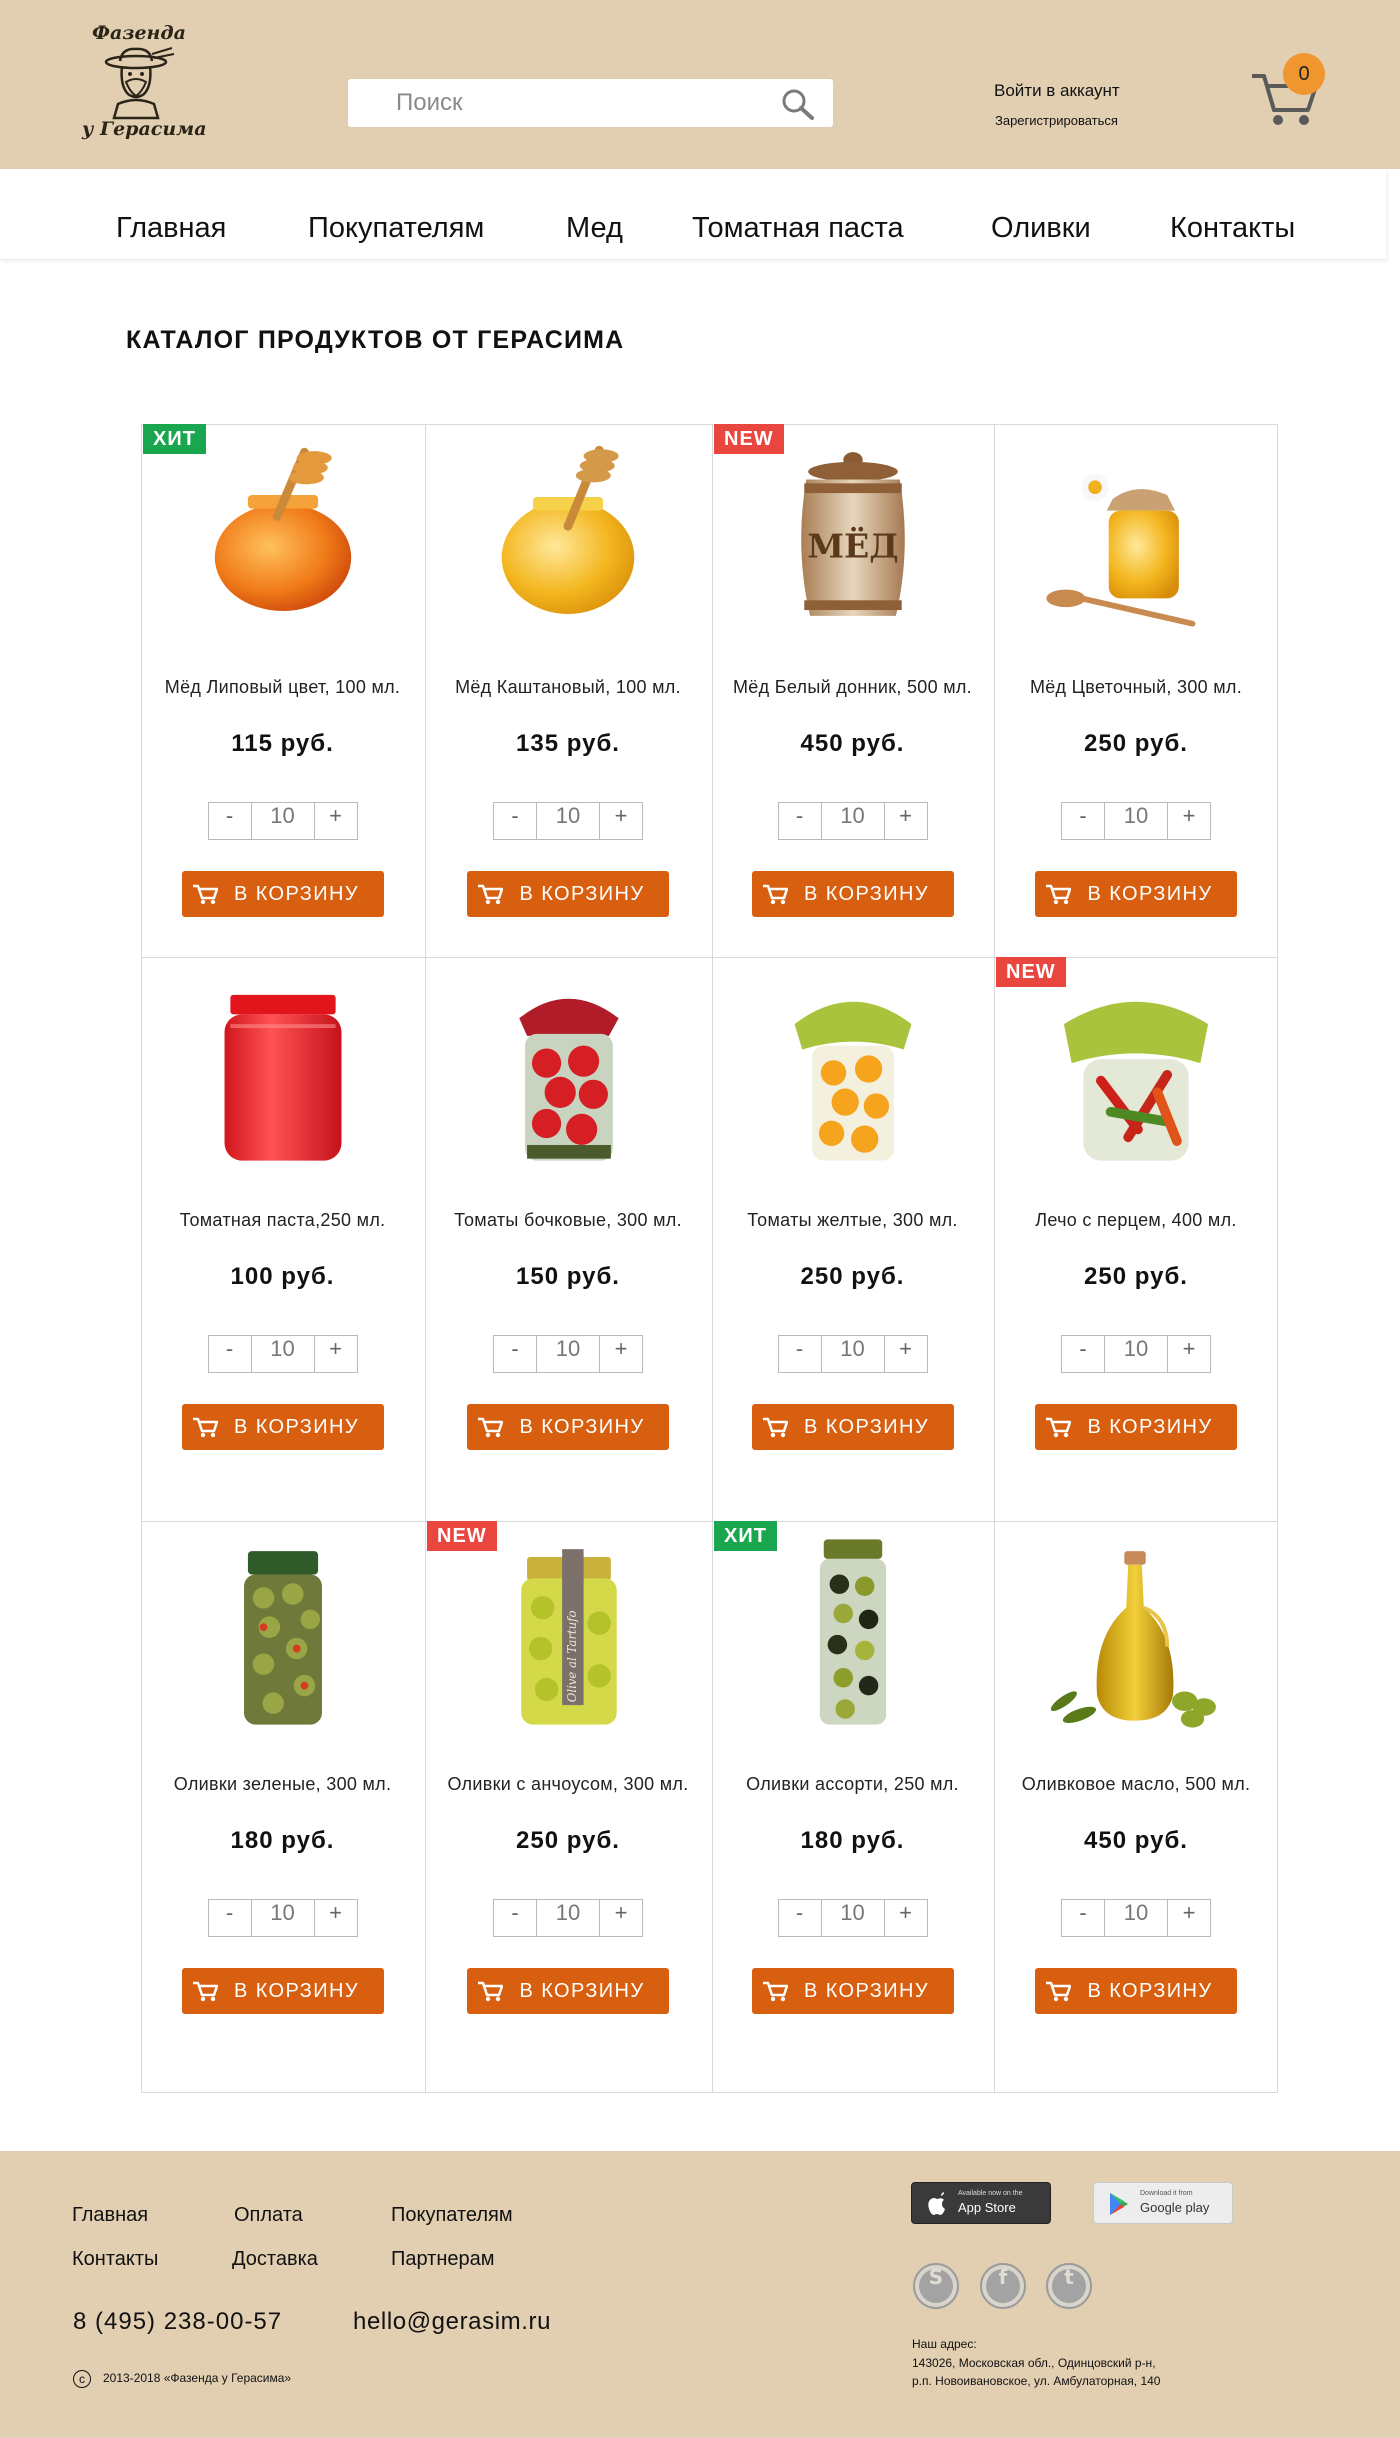  Describe the element at coordinates (282, 1220) in the screenshot. I see `product-name: Томатная паста,250 мл.` at that location.